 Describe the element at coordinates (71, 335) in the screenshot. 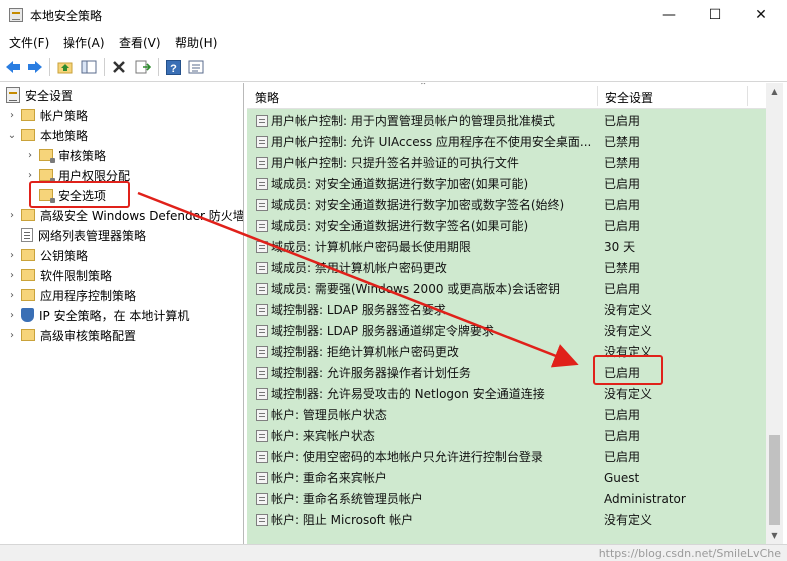

I see `tree-item-advanced-audit: › 高级审核策略配置` at that location.